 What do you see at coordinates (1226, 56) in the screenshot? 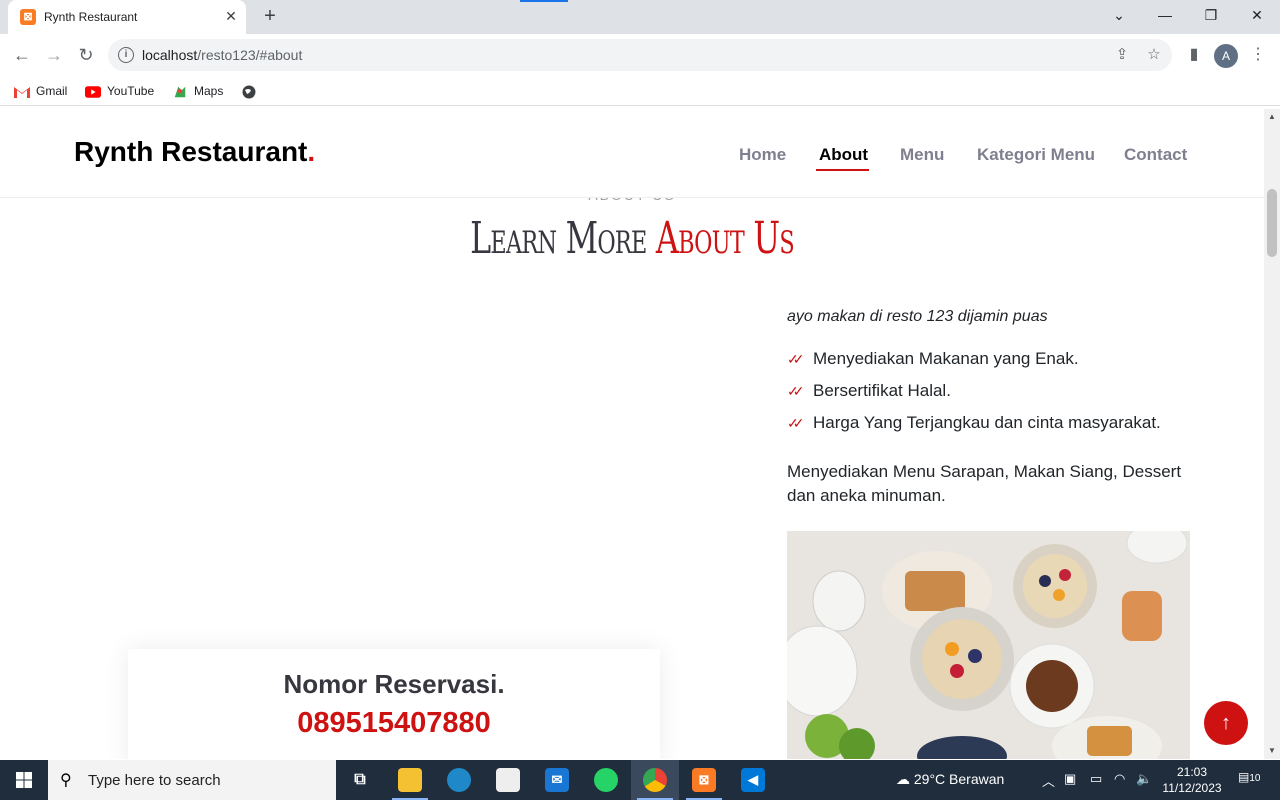
I see `profile-avatar: A` at bounding box center [1226, 56].